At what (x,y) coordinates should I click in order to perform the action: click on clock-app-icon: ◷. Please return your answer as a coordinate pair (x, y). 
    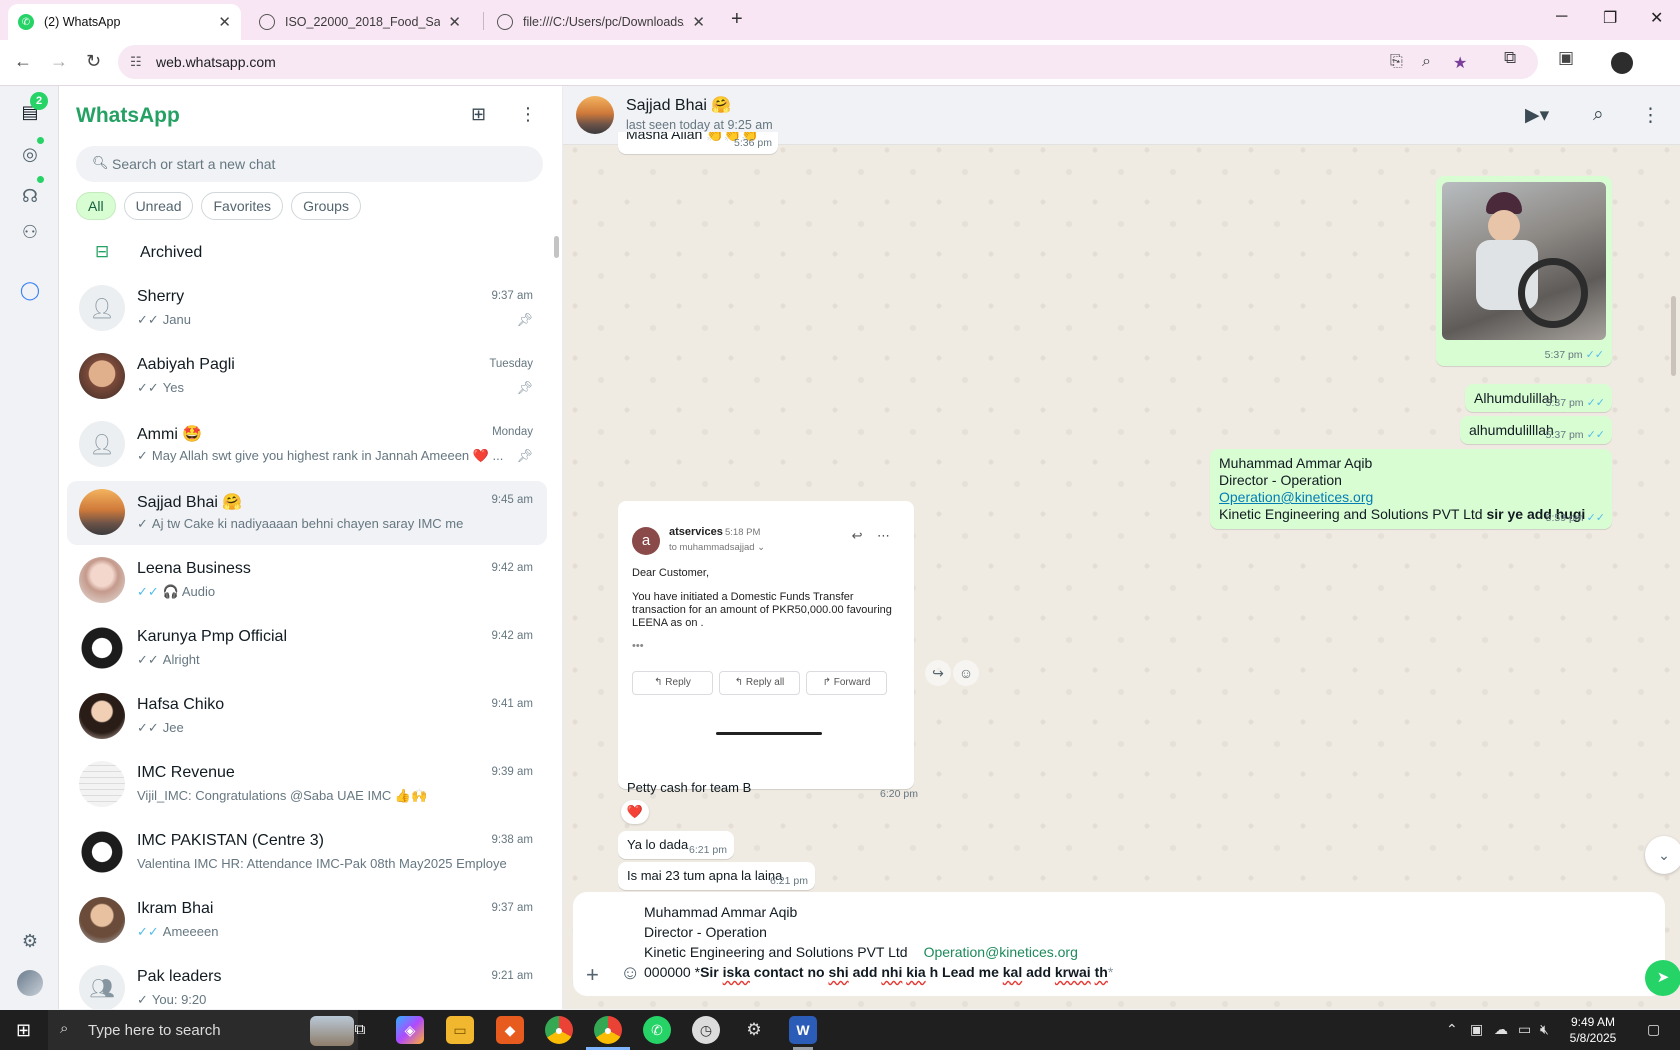
    Looking at the image, I should click on (706, 1030).